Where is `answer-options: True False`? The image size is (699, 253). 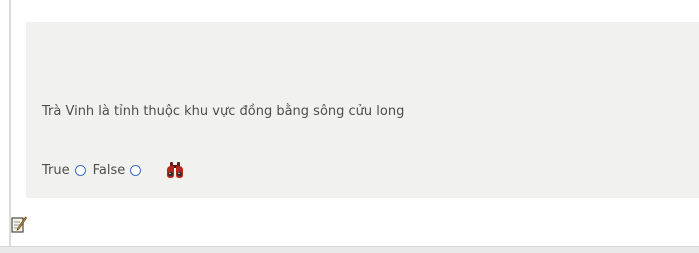
answer-options: True False is located at coordinates (113, 170).